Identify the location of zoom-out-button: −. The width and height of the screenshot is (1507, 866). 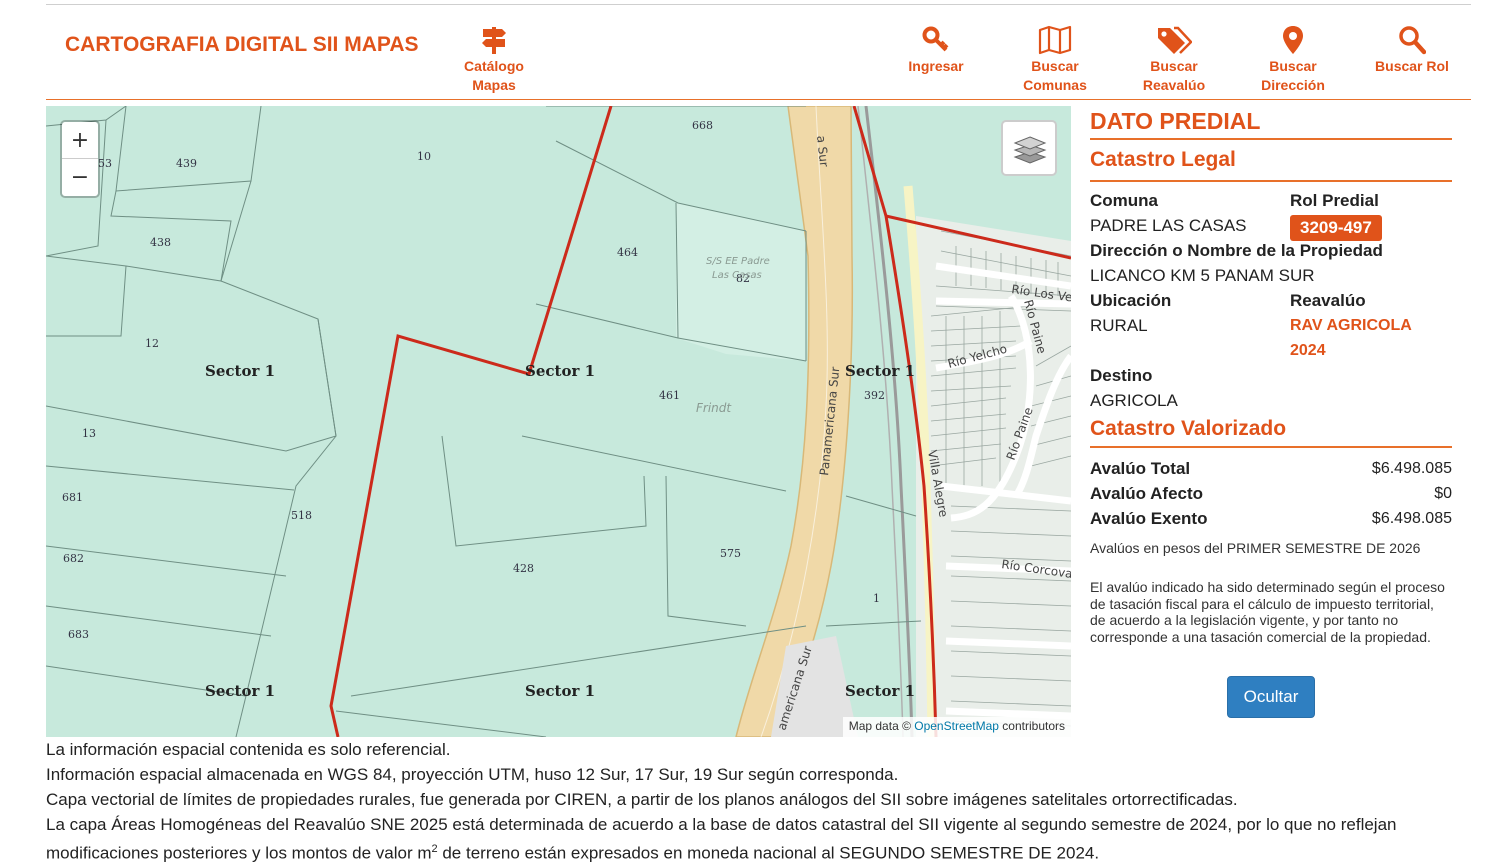
(80, 177).